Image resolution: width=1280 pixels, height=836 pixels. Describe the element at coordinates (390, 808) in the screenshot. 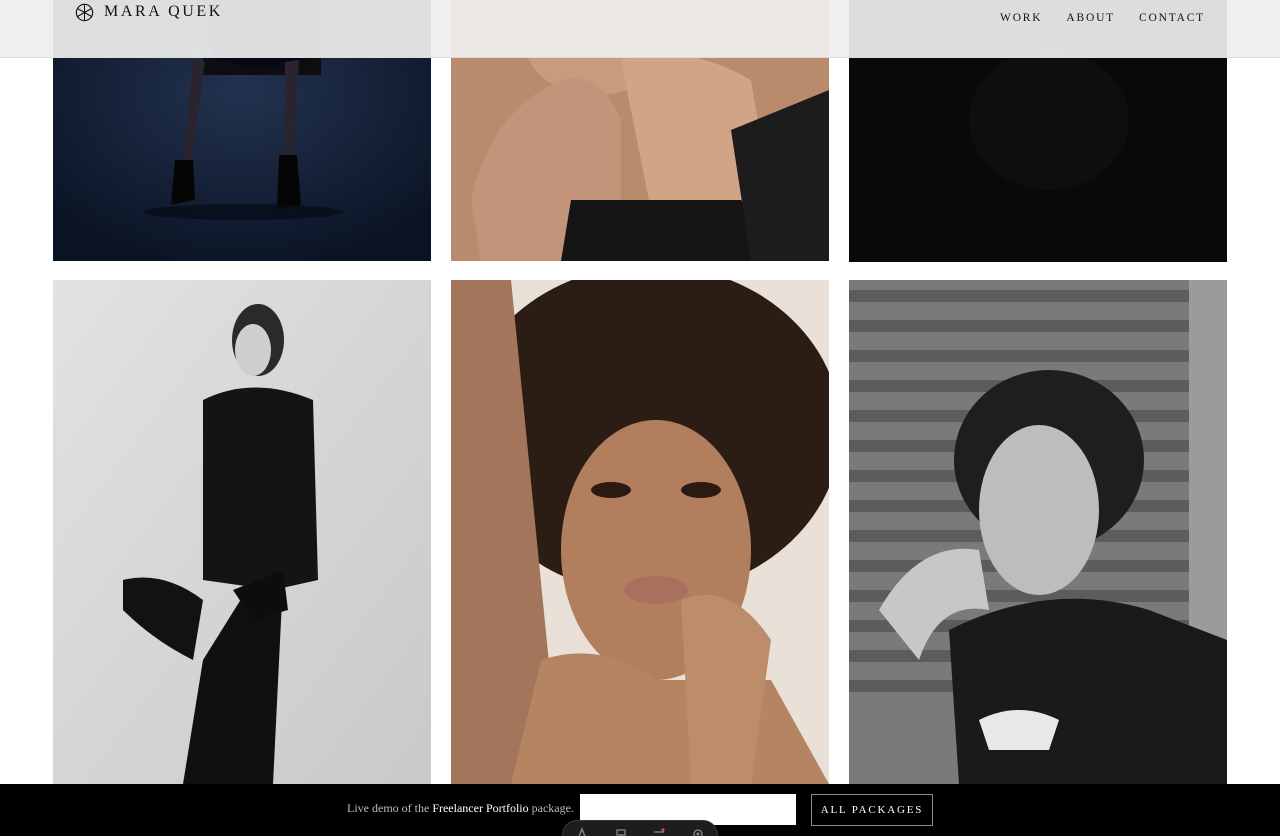

I see `demo-text-prefix: Live demo of the` at that location.